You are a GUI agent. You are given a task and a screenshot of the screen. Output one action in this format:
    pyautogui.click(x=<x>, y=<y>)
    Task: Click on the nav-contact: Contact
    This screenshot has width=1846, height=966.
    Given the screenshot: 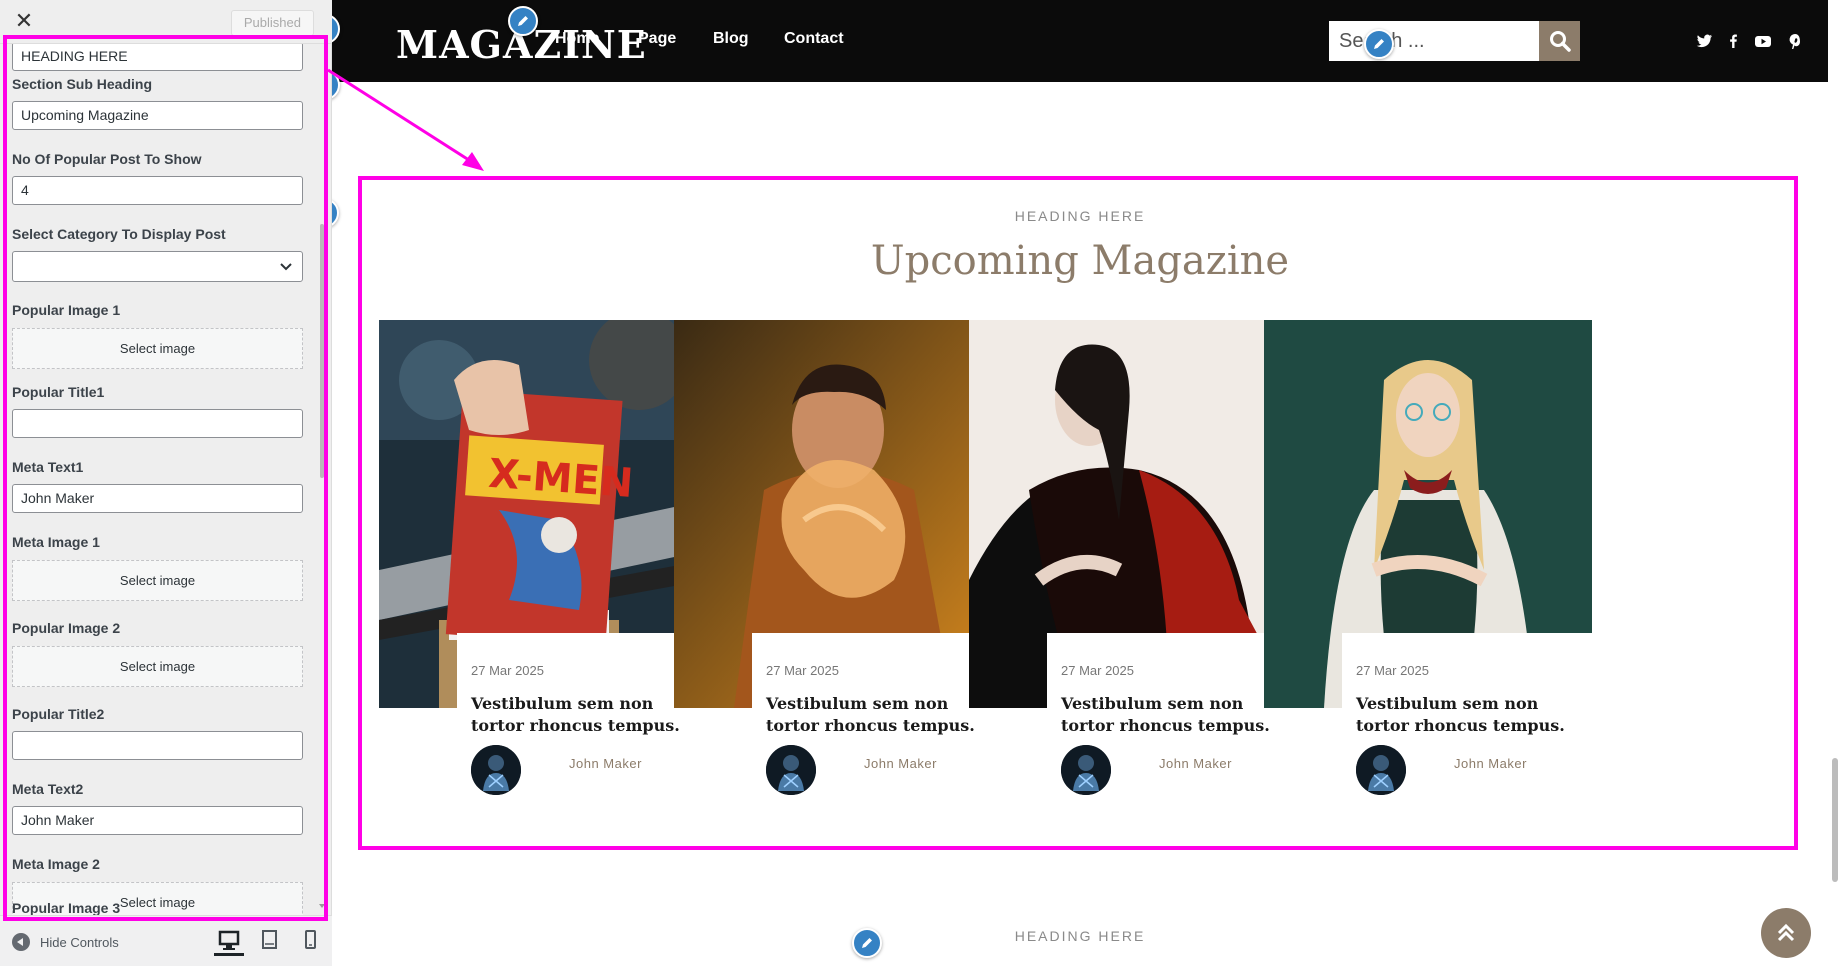 What is the action you would take?
    pyautogui.click(x=814, y=39)
    